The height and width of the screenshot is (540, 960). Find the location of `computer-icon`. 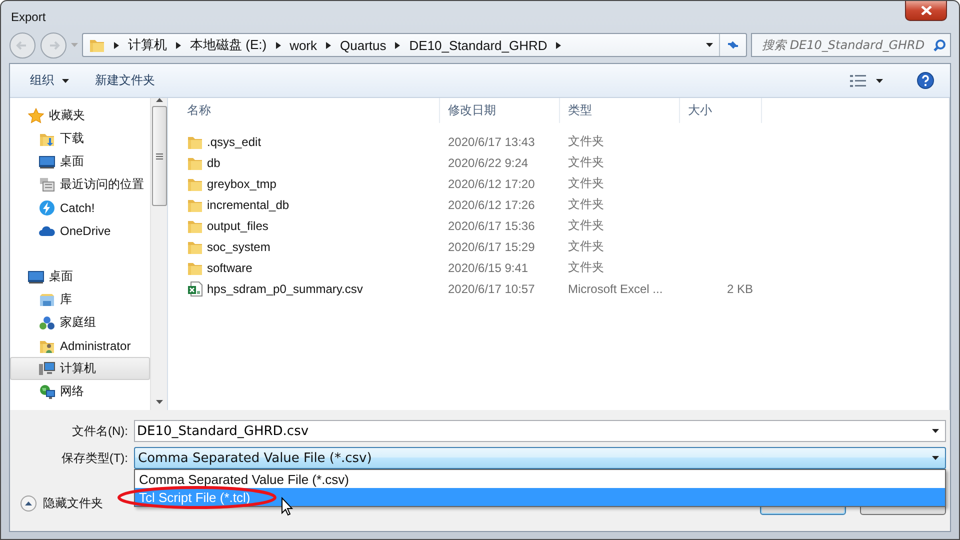

computer-icon is located at coordinates (47, 368).